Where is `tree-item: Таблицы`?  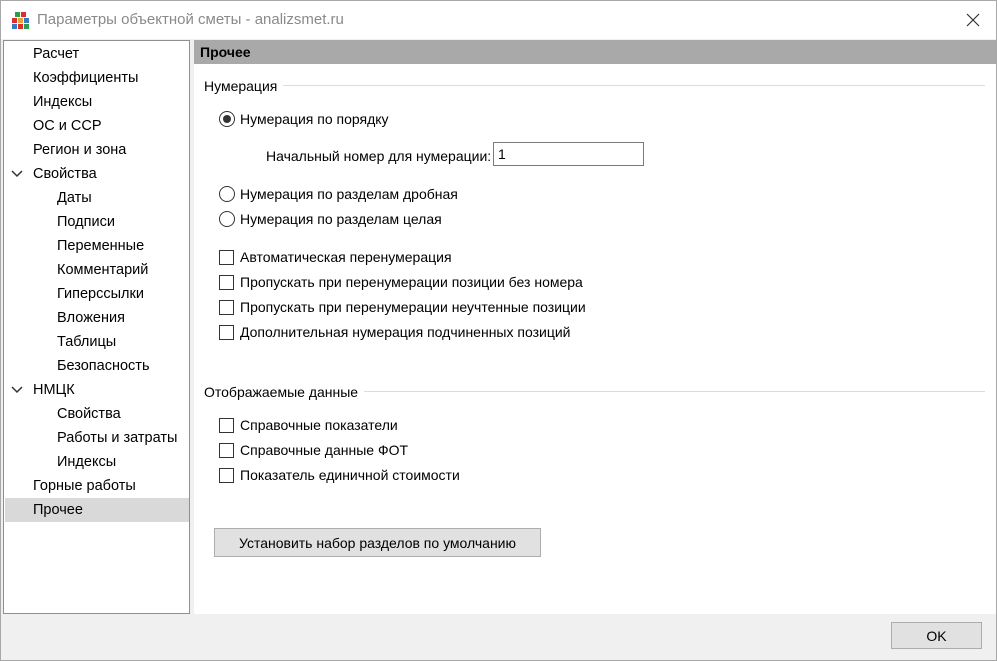
tree-item: Таблицы is located at coordinates (97, 342).